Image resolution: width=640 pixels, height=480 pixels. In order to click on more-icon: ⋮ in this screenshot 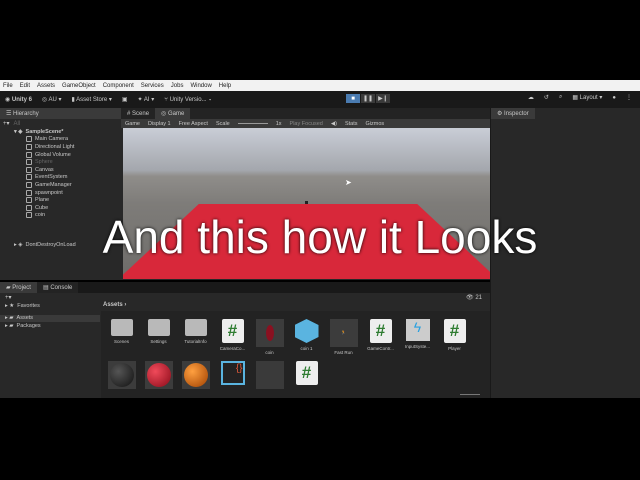, I will do `click(629, 97)`.